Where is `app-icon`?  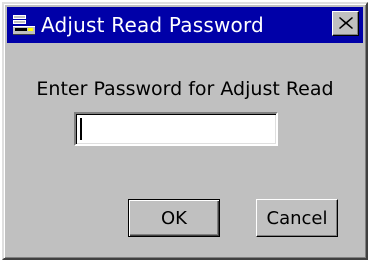
app-icon is located at coordinates (24, 25).